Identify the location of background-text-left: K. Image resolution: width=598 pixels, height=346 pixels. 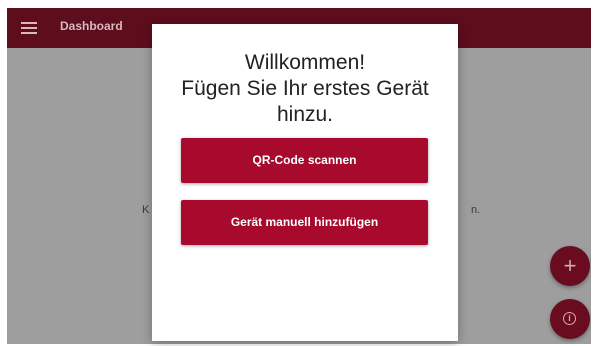
(146, 210).